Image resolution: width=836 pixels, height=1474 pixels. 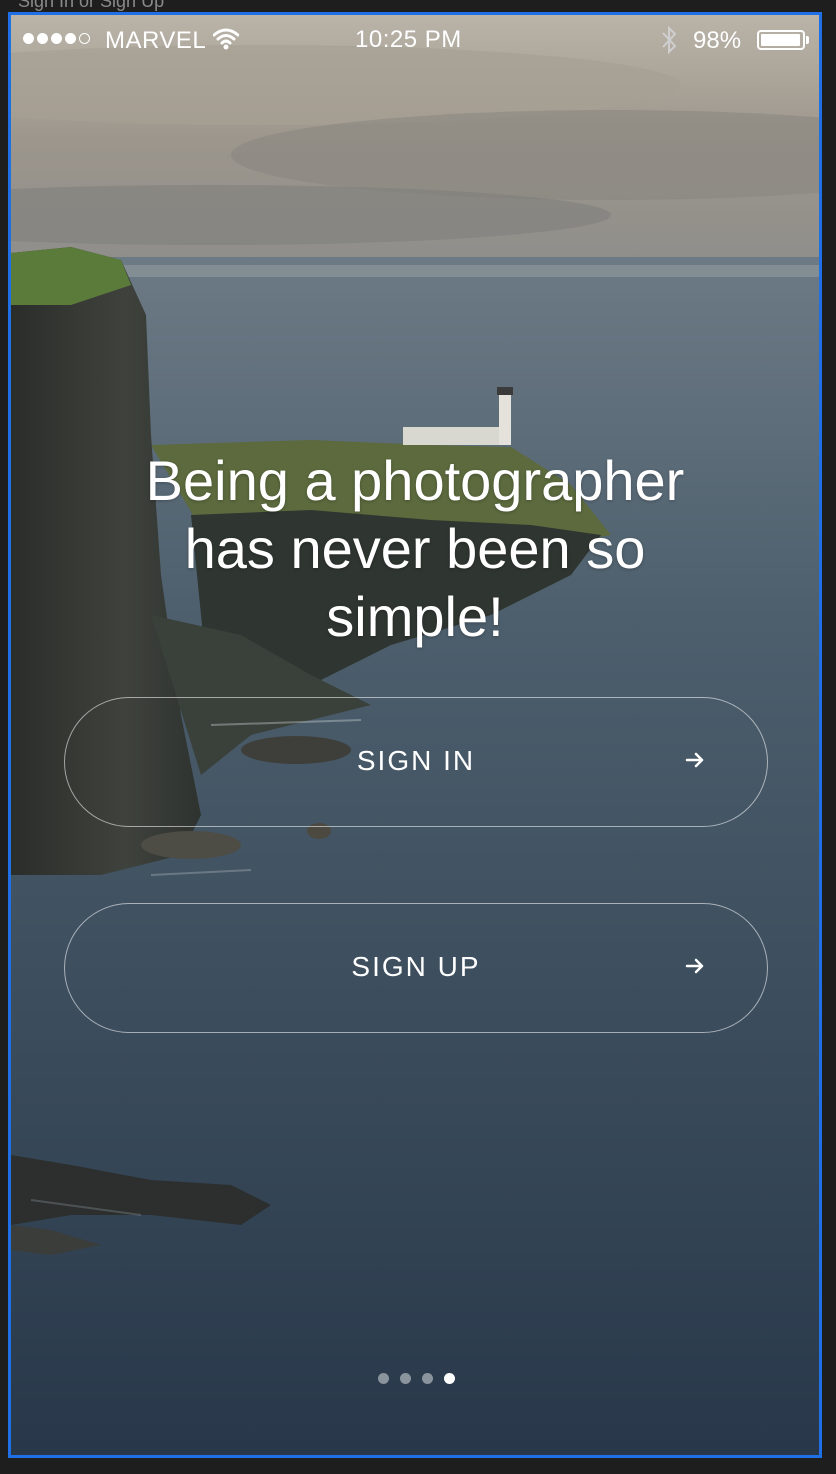 I want to click on status-bar: MARVEL 10:25 PM 98%, so click(x=415, y=39).